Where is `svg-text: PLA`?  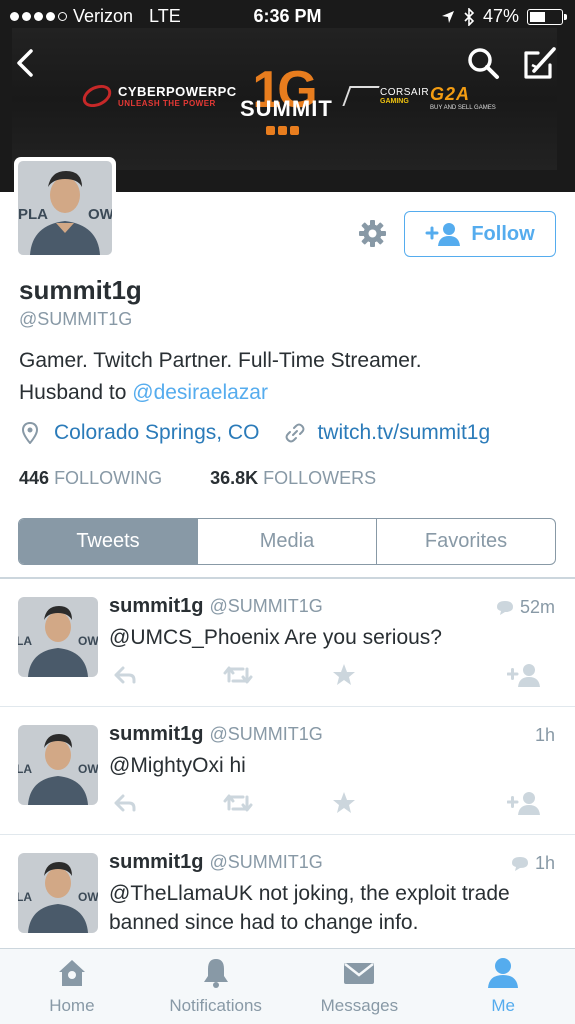 svg-text: PLA is located at coordinates (33, 214).